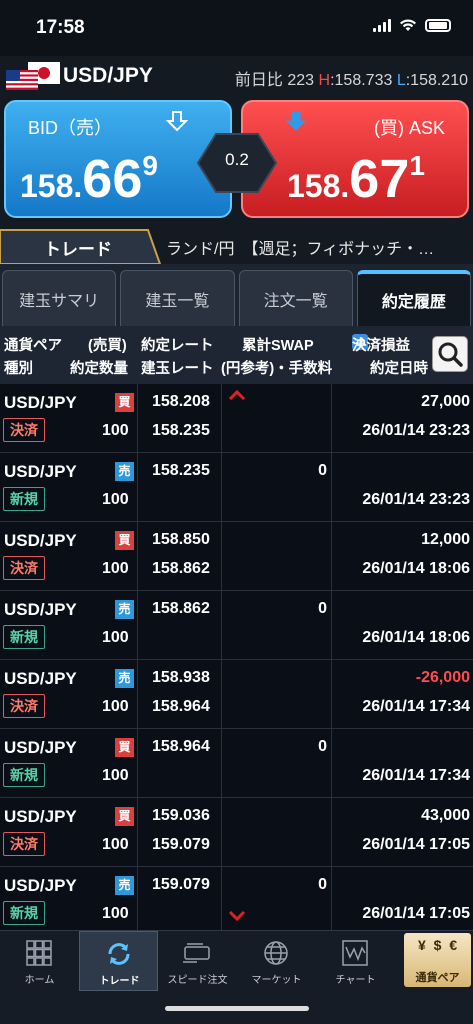 The width and height of the screenshot is (473, 1024). Describe the element at coordinates (39, 961) in the screenshot. I see `nav-home: ホーム` at that location.